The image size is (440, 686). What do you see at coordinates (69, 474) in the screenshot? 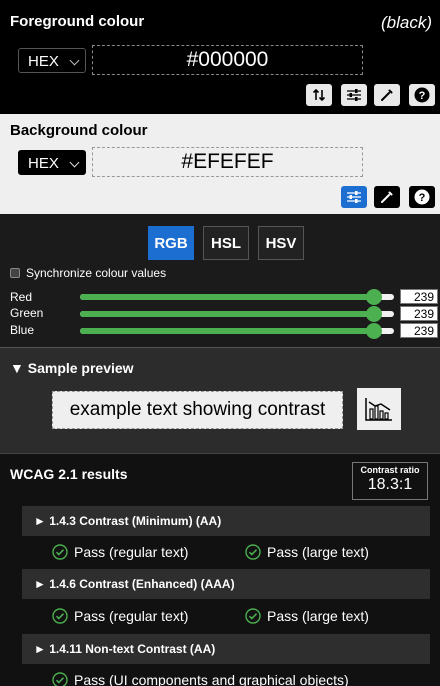
I see `wcag-title: WCAG 2.1 results` at bounding box center [69, 474].